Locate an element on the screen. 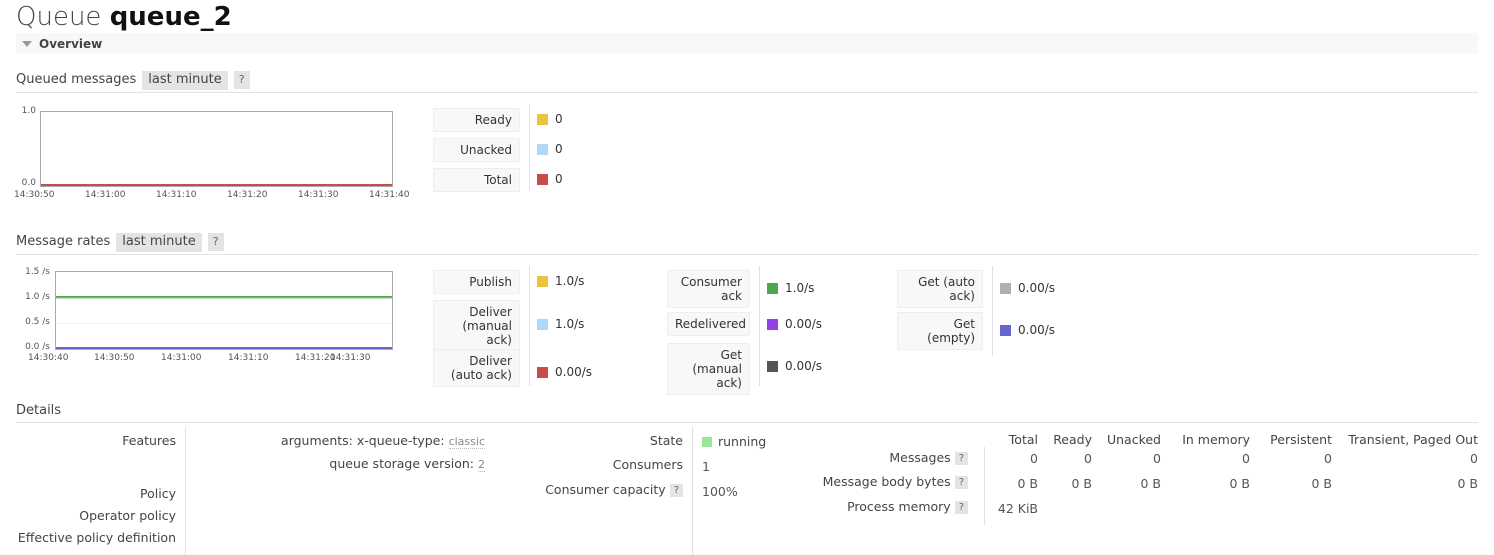 The width and height of the screenshot is (1494, 555). legend-label-consumer-ack: Consumer ack is located at coordinates (708, 289).